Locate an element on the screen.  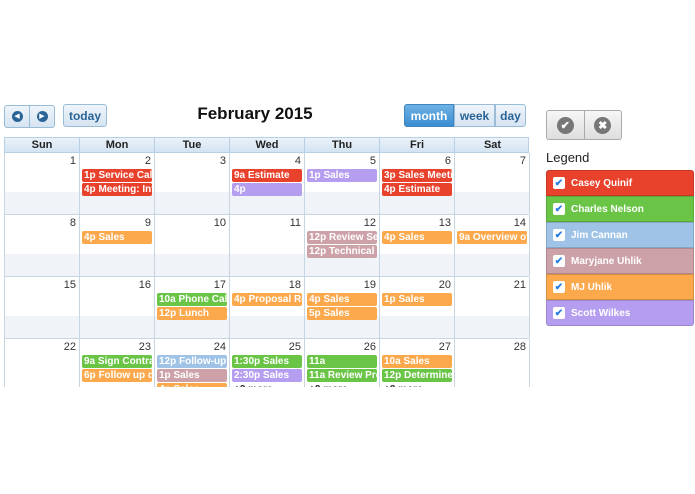
calendar-event: 5p Sales is located at coordinates (342, 313).